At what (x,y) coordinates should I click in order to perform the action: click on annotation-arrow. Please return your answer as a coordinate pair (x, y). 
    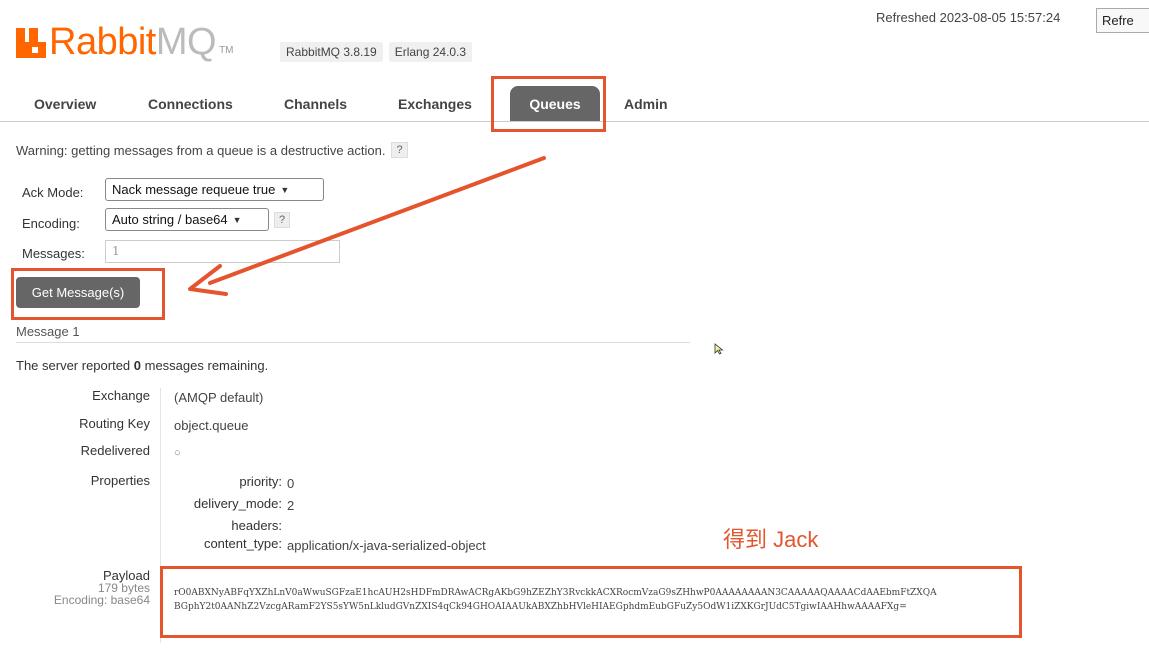
    Looking at the image, I should click on (367, 226).